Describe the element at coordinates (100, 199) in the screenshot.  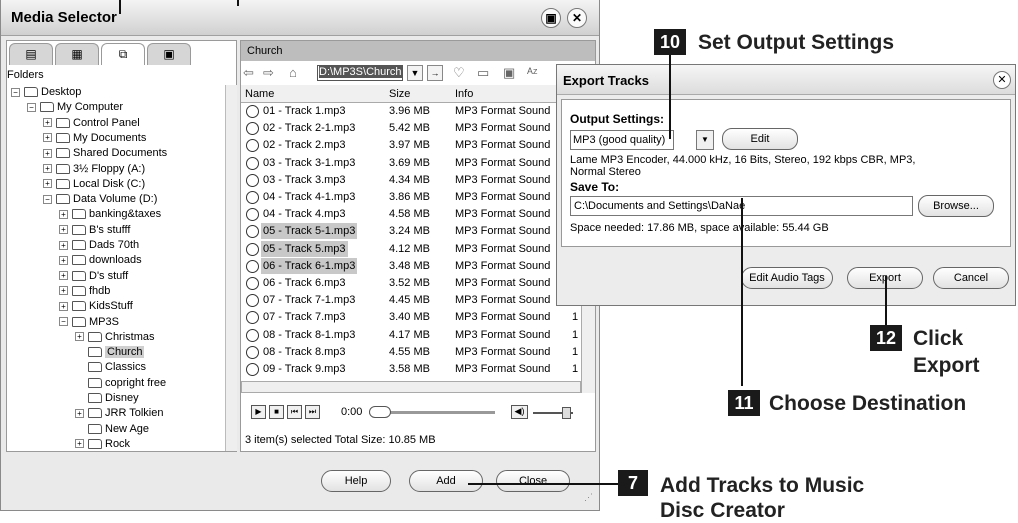
I see `tree-node: − Data Volume (D:)` at that location.